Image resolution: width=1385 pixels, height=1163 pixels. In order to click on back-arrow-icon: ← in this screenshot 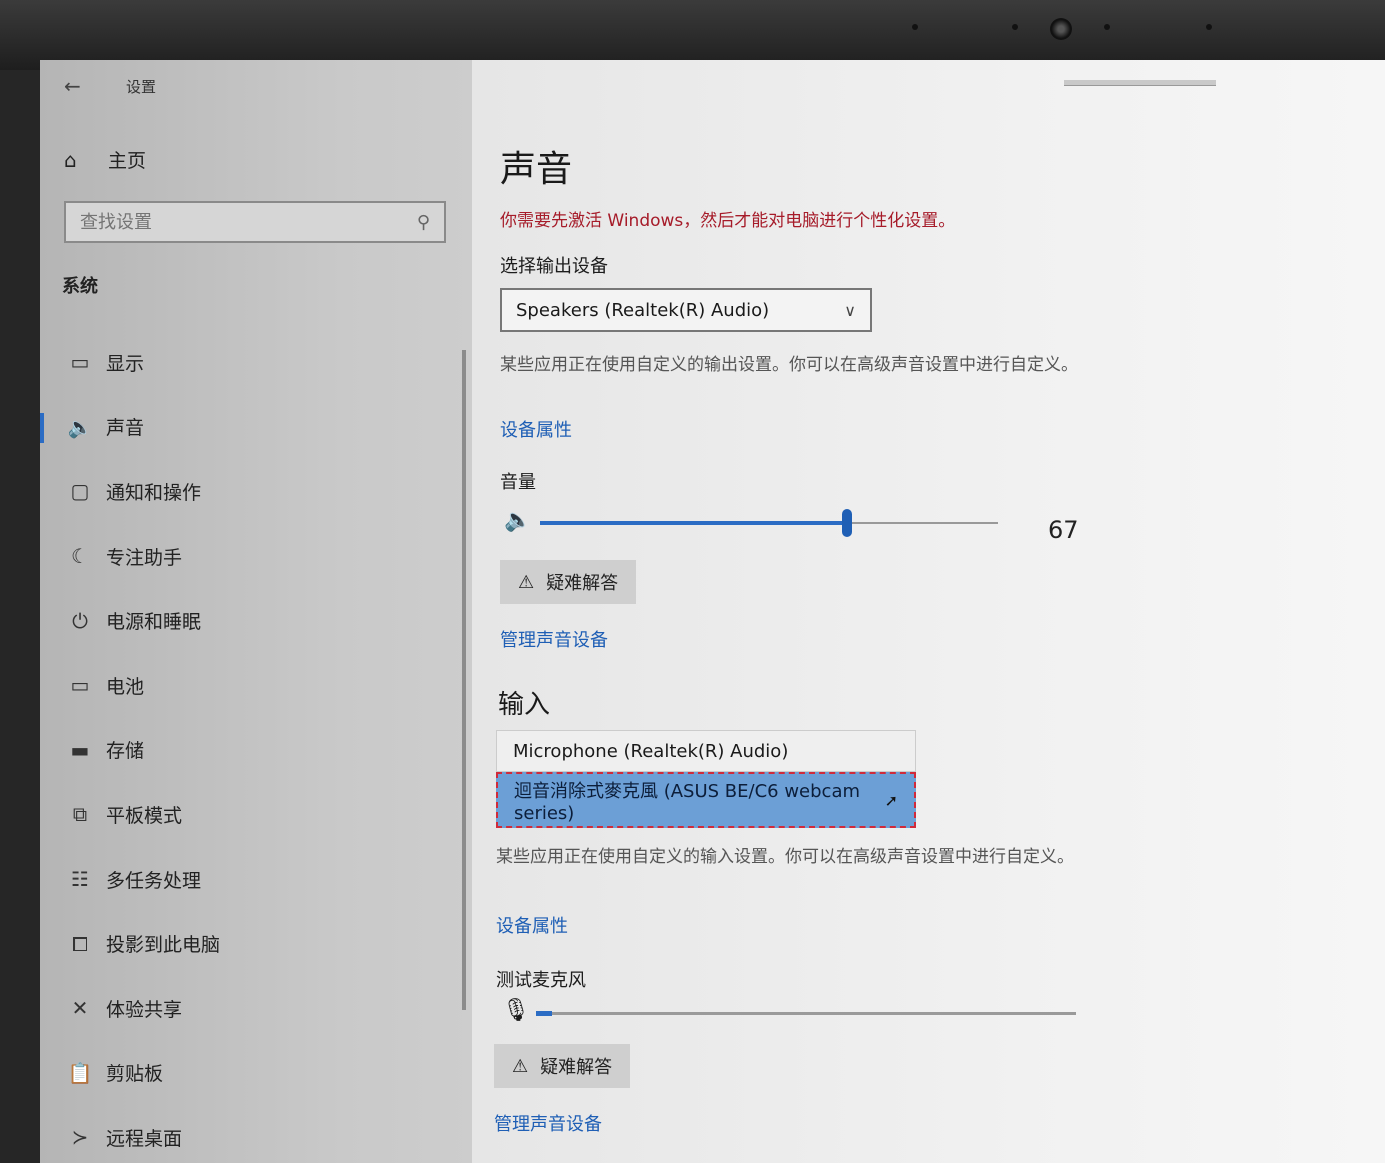, I will do `click(84, 86)`.